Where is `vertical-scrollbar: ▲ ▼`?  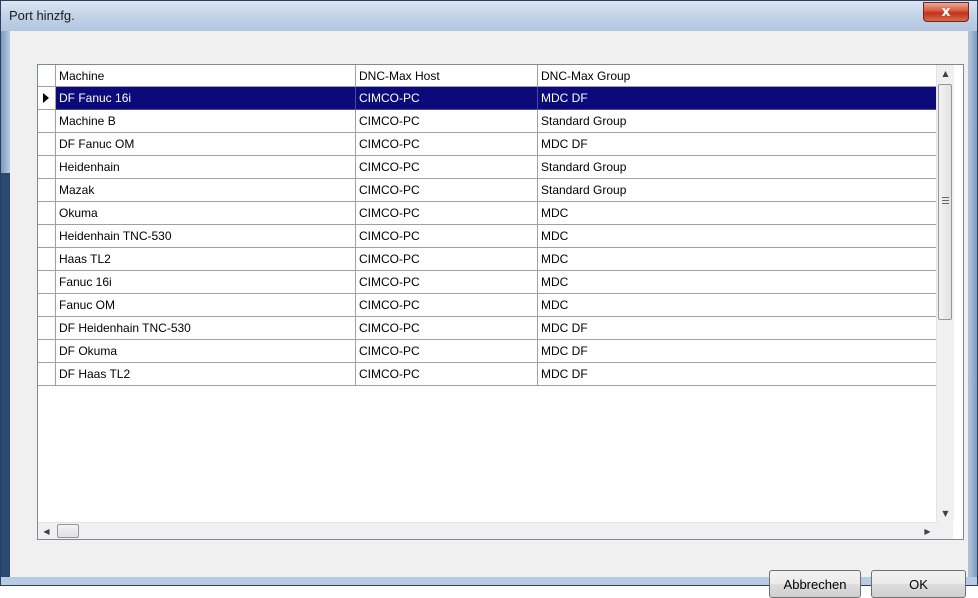 vertical-scrollbar: ▲ ▼ is located at coordinates (945, 293).